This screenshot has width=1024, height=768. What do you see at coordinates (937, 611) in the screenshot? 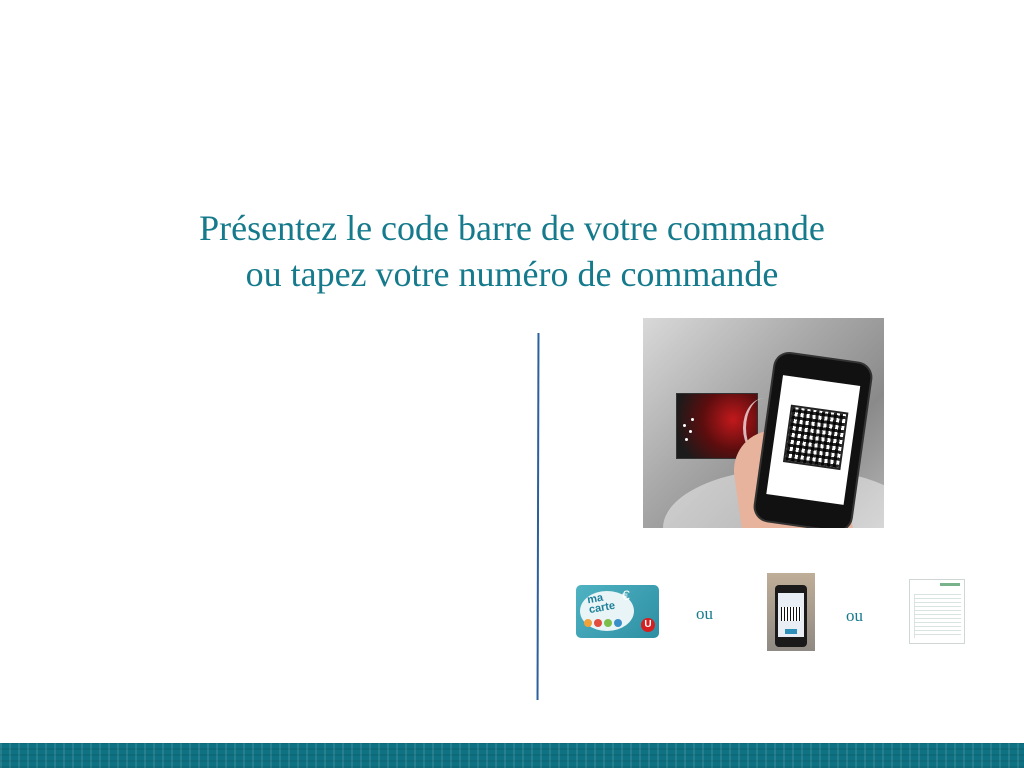
I see `order-receipt-icon` at bounding box center [937, 611].